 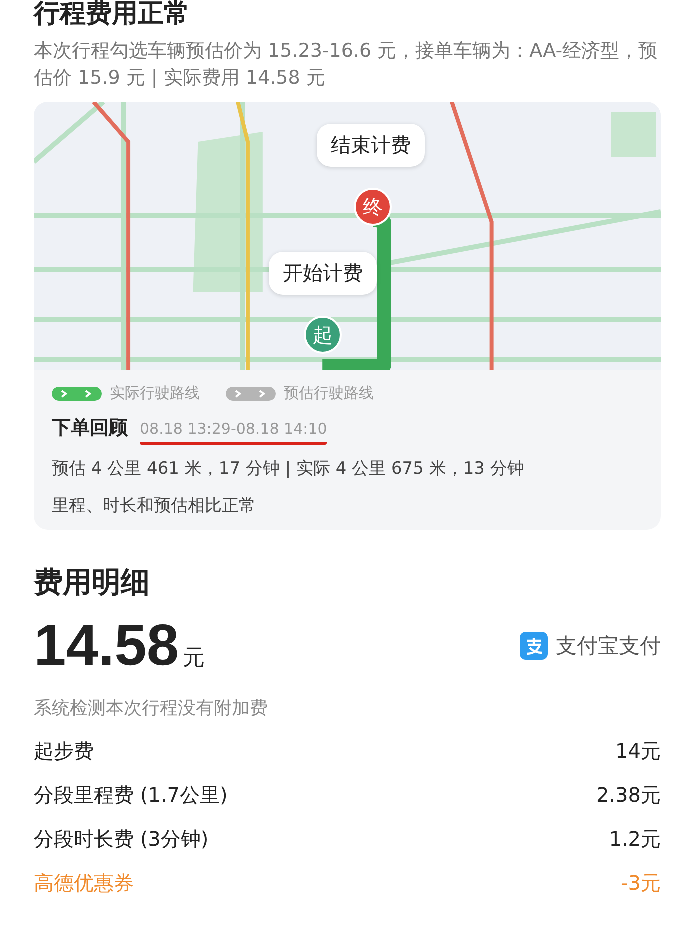 I want to click on trip-verdict: 里程、时长和预估相比正常, so click(x=154, y=506).